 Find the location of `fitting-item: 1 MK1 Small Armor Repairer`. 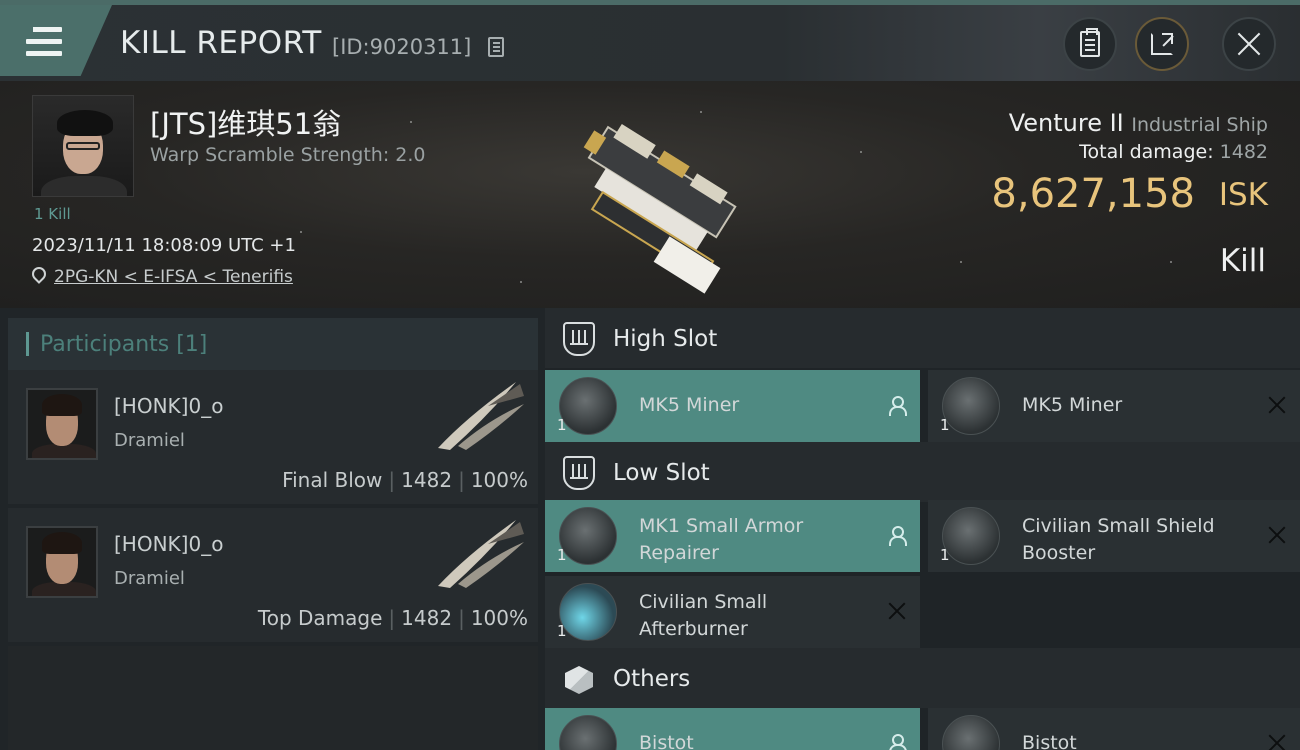

fitting-item: 1 MK1 Small Armor Repairer is located at coordinates (732, 536).